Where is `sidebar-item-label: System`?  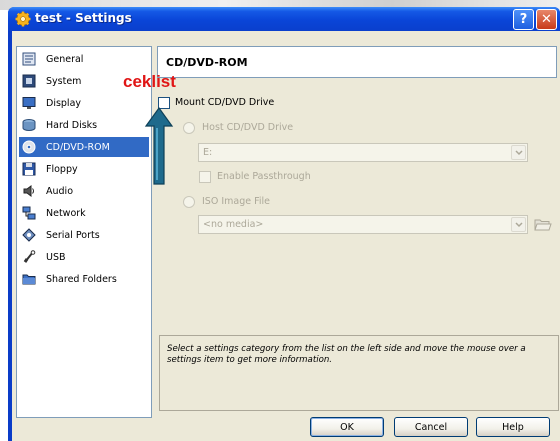 sidebar-item-label: System is located at coordinates (64, 81).